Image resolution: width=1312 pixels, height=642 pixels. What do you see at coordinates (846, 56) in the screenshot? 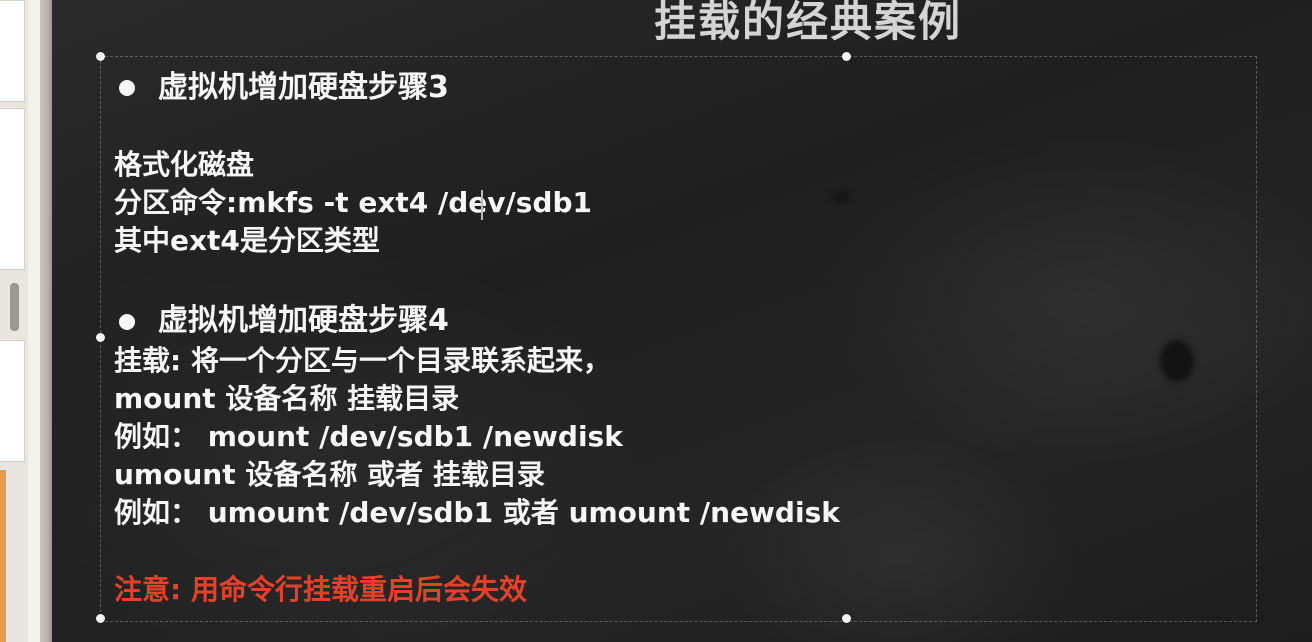
I see `resize-handle-top` at bounding box center [846, 56].